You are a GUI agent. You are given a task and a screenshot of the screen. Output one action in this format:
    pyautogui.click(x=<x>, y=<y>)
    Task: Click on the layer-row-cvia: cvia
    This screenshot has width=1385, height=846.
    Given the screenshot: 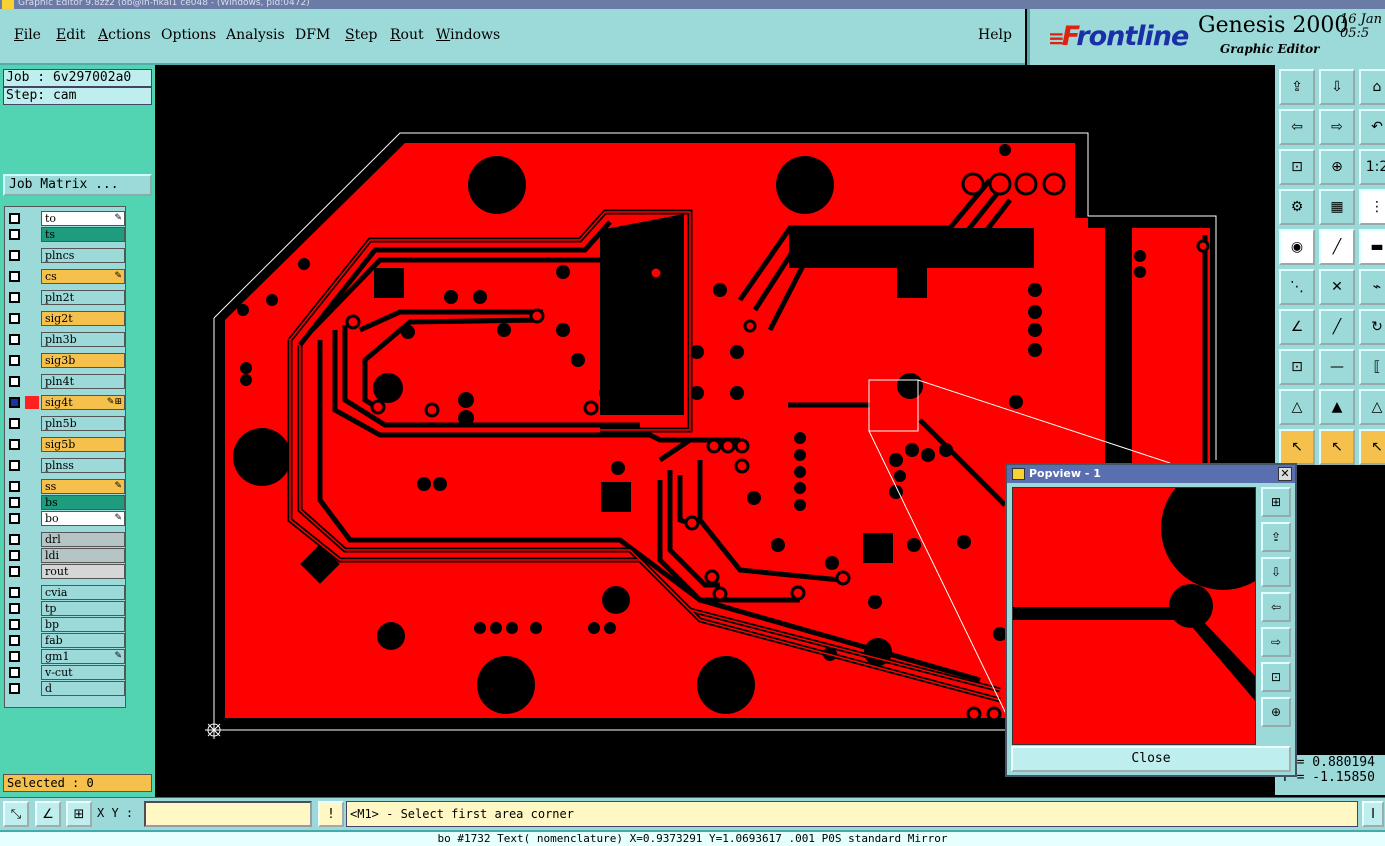 What is the action you would take?
    pyautogui.click(x=66, y=592)
    